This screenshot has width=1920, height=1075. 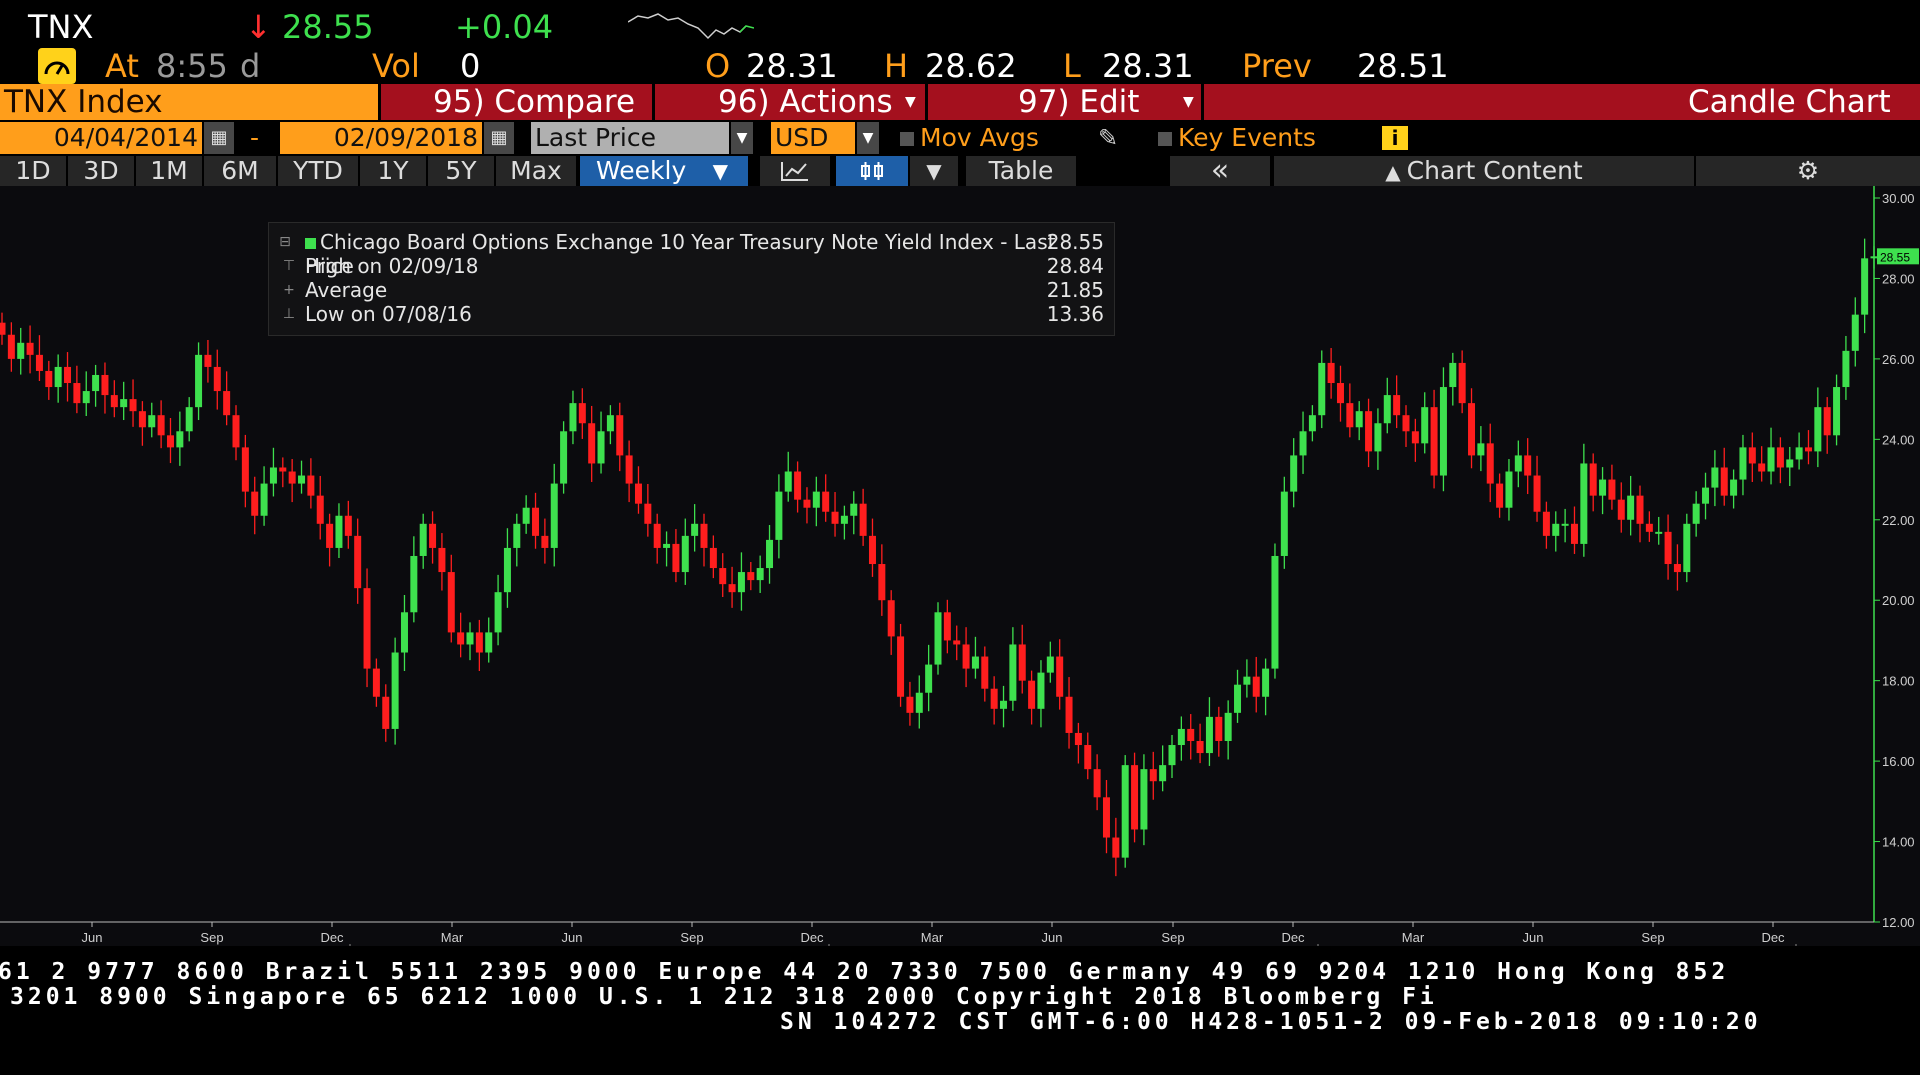 I want to click on last-price-label: 28.55, so click(x=1895, y=257).